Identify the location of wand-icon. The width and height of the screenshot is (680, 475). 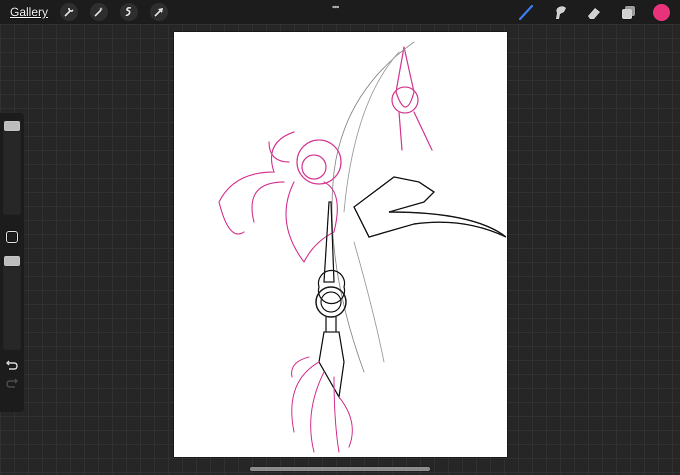
(99, 12).